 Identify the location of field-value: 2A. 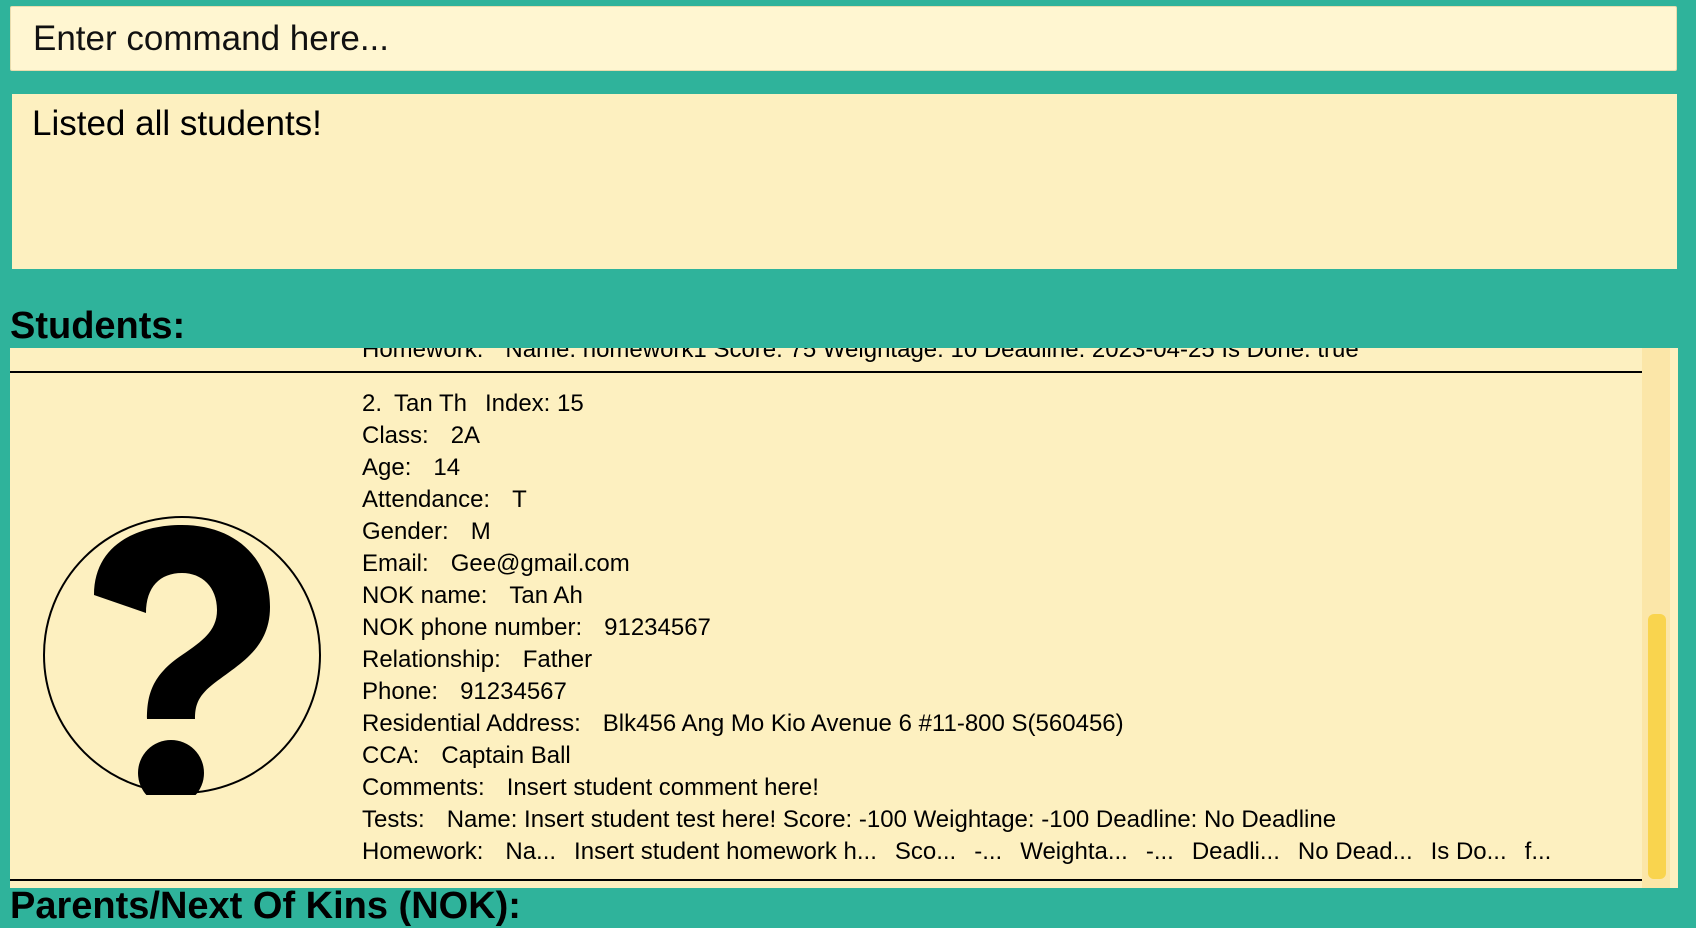
(465, 435).